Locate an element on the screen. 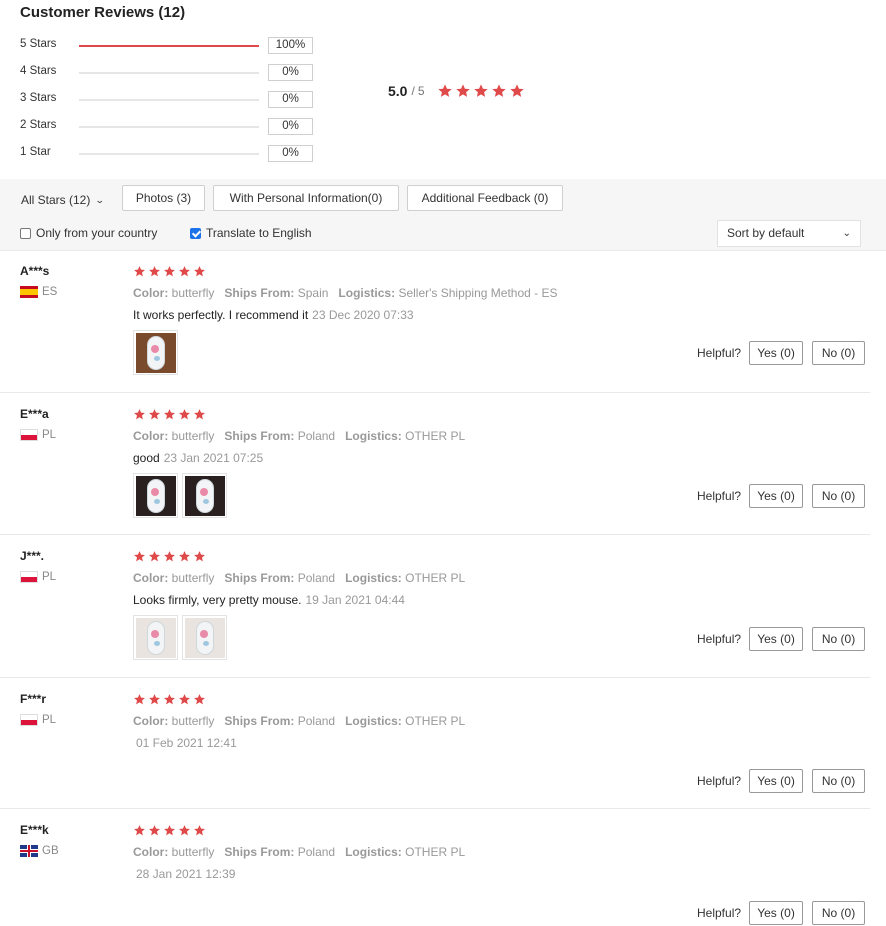 Image resolution: width=886 pixels, height=926 pixels. only-country-label: Only from your country is located at coordinates (97, 233).